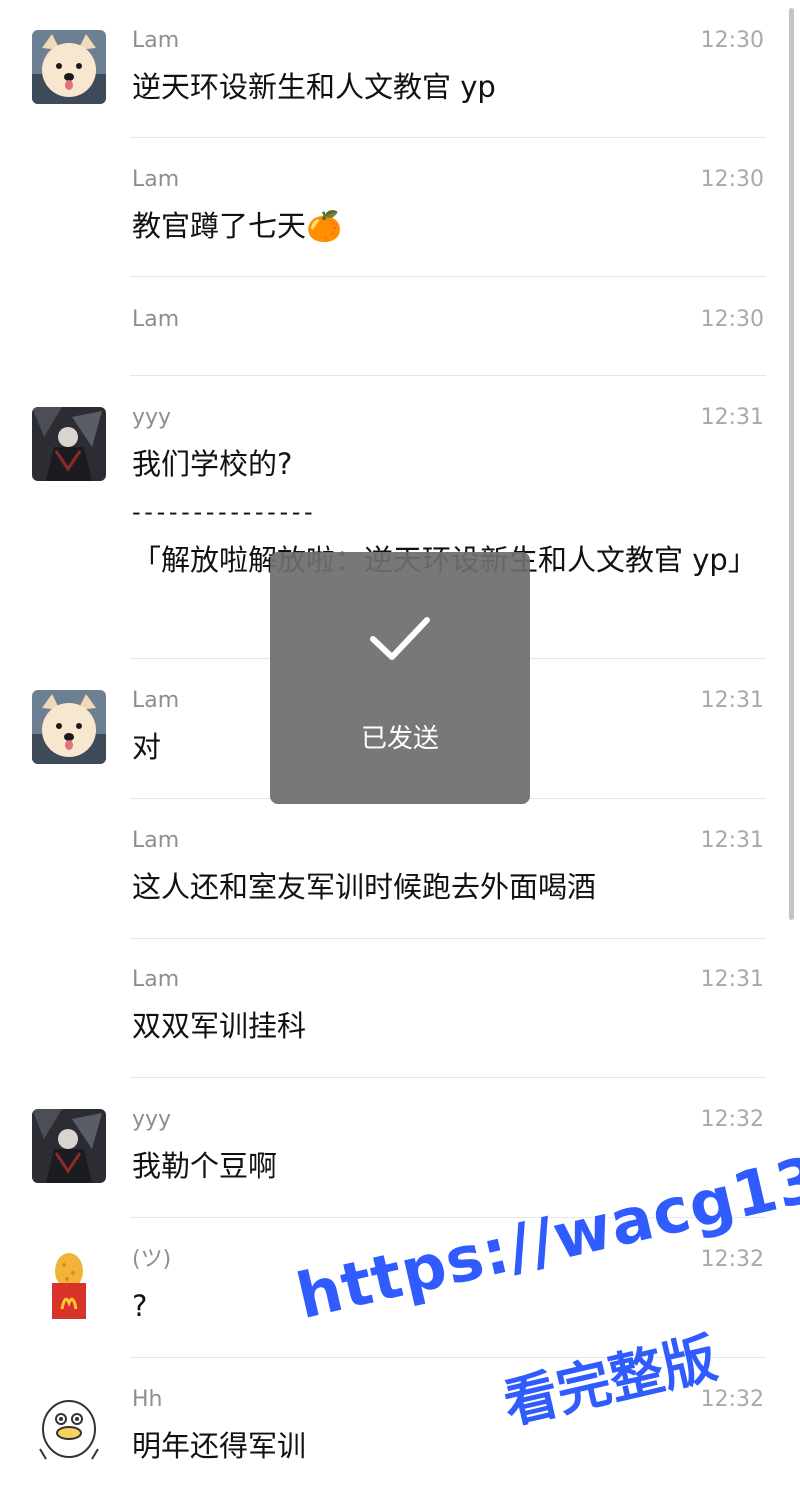 The image size is (800, 1493). I want to click on message-text-content: 教官蹲了七天, so click(219, 226).